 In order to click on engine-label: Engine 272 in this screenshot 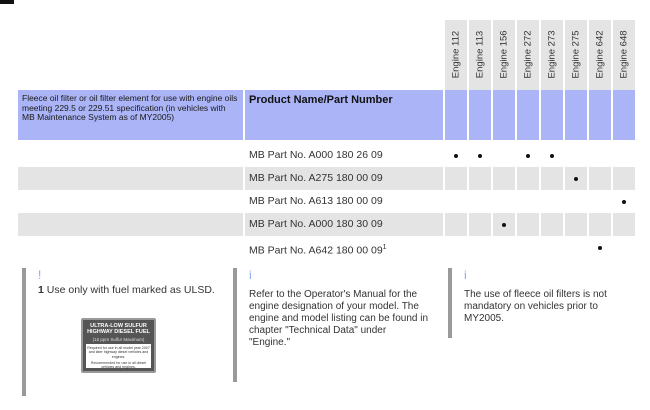, I will do `click(528, 54)`.